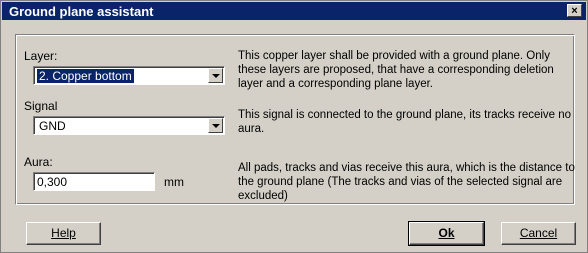 This screenshot has width=588, height=253. What do you see at coordinates (81, 11) in the screenshot?
I see `dialog-title: Ground plane assistant` at bounding box center [81, 11].